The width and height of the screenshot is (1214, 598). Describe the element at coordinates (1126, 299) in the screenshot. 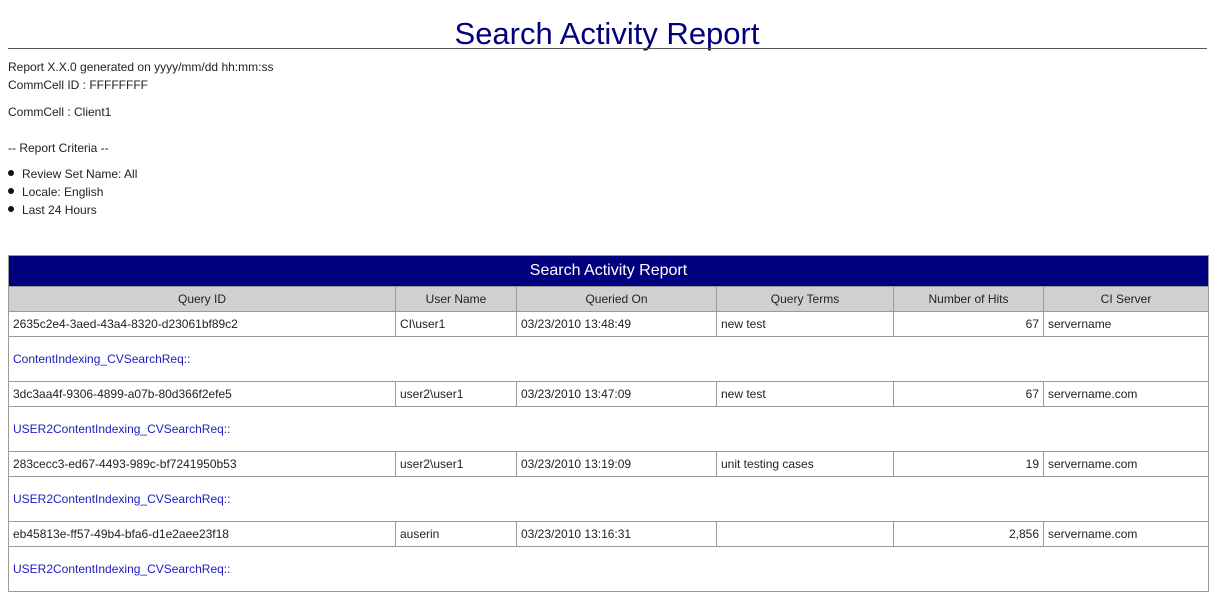

I see `column-header-ci-server: CI Server` at that location.